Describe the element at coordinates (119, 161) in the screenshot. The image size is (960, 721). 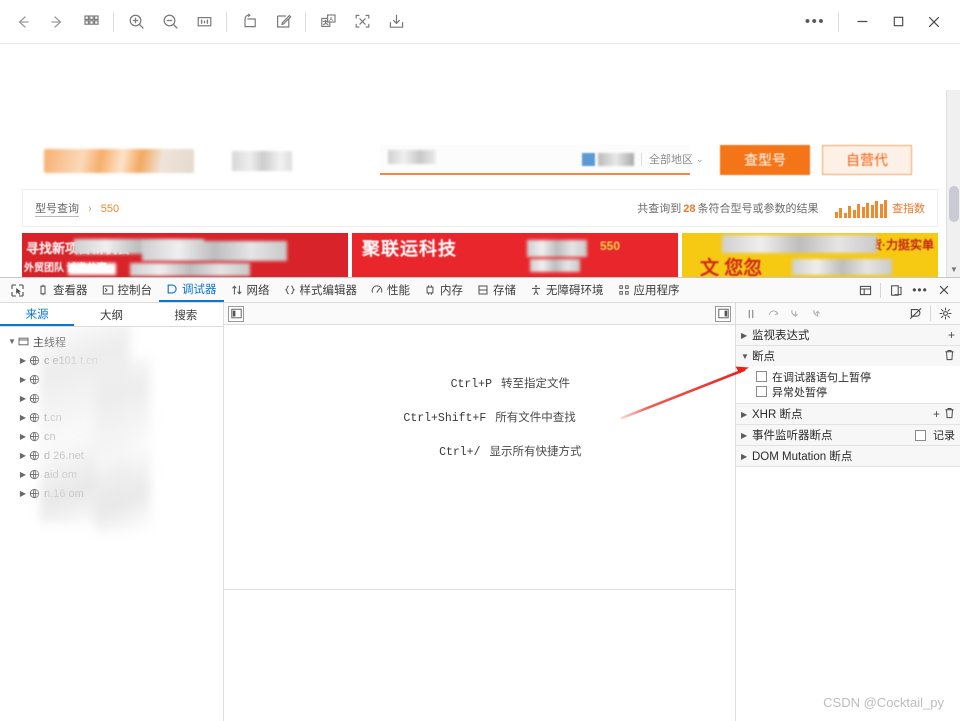
I see `site-logo` at that location.